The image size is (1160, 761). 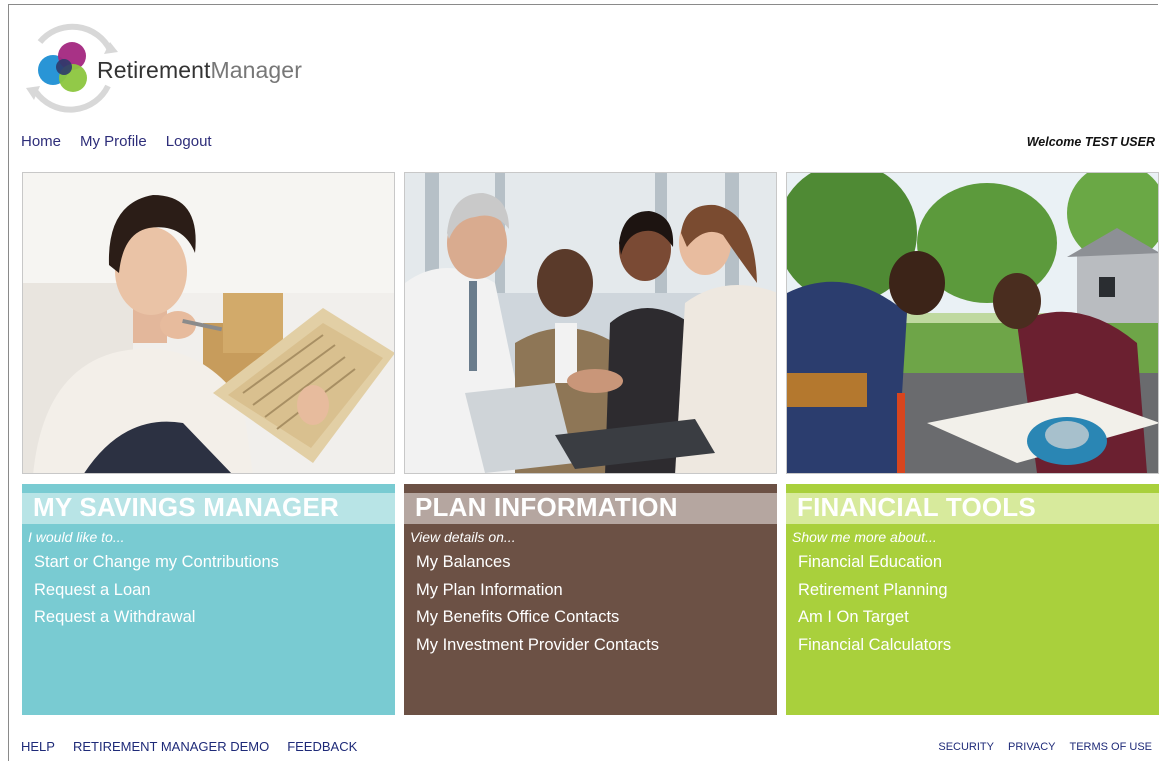 I want to click on woman-reading-newspaper-photo, so click(x=208, y=323).